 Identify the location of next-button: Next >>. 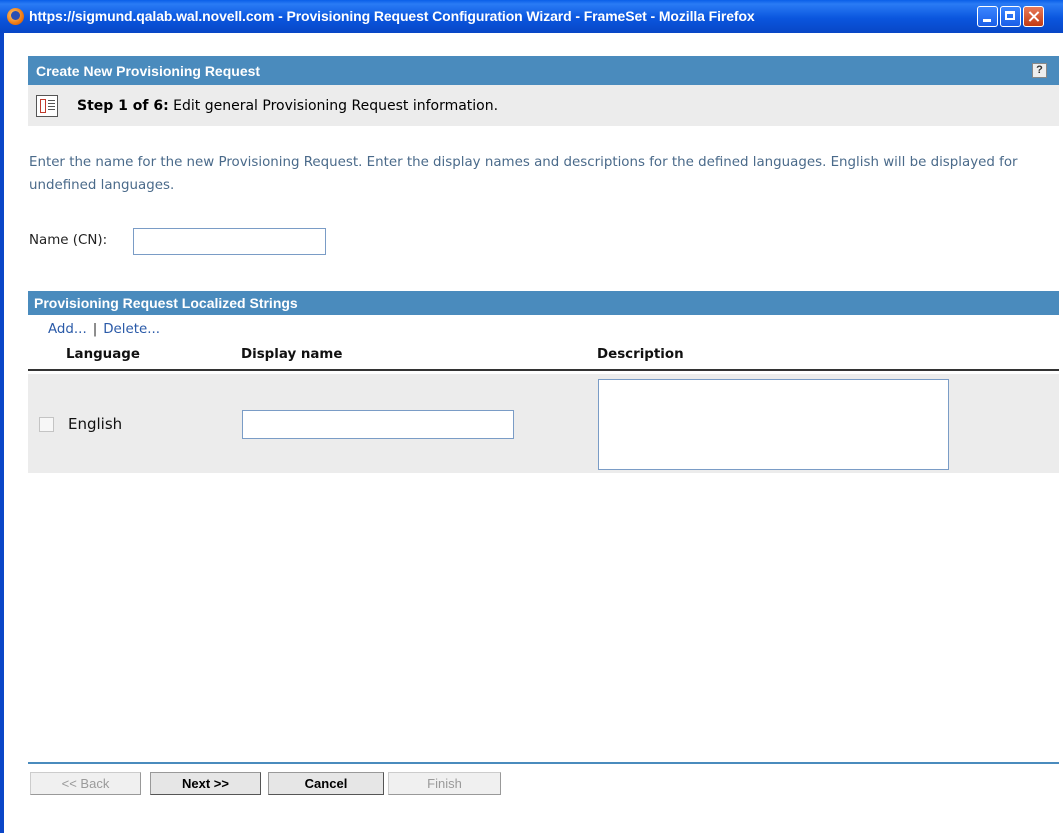
(205, 783).